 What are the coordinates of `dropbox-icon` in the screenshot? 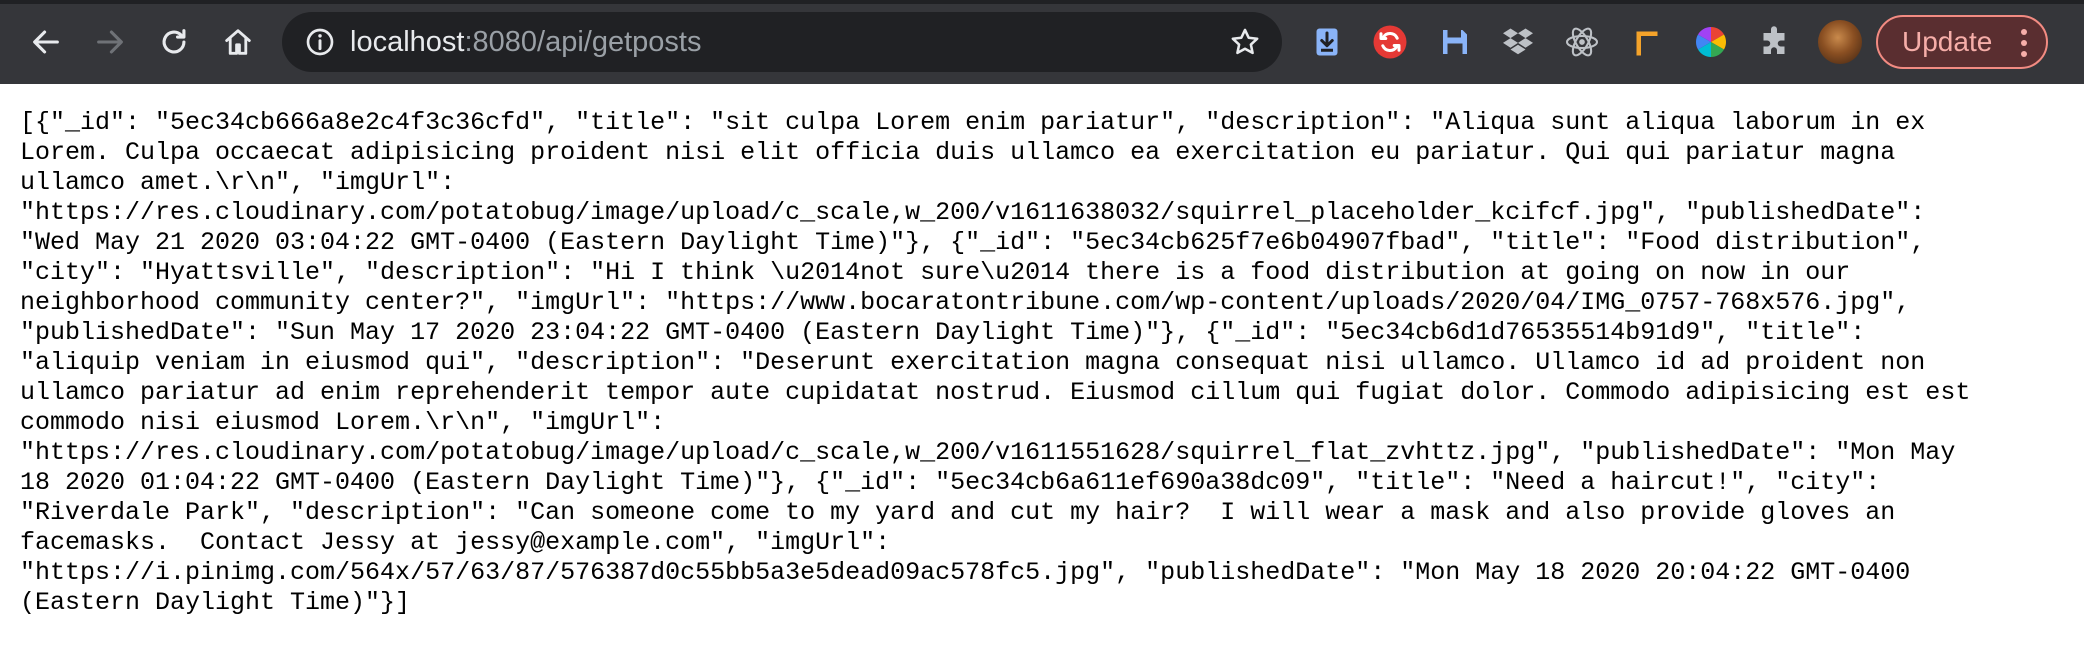 It's located at (1518, 41).